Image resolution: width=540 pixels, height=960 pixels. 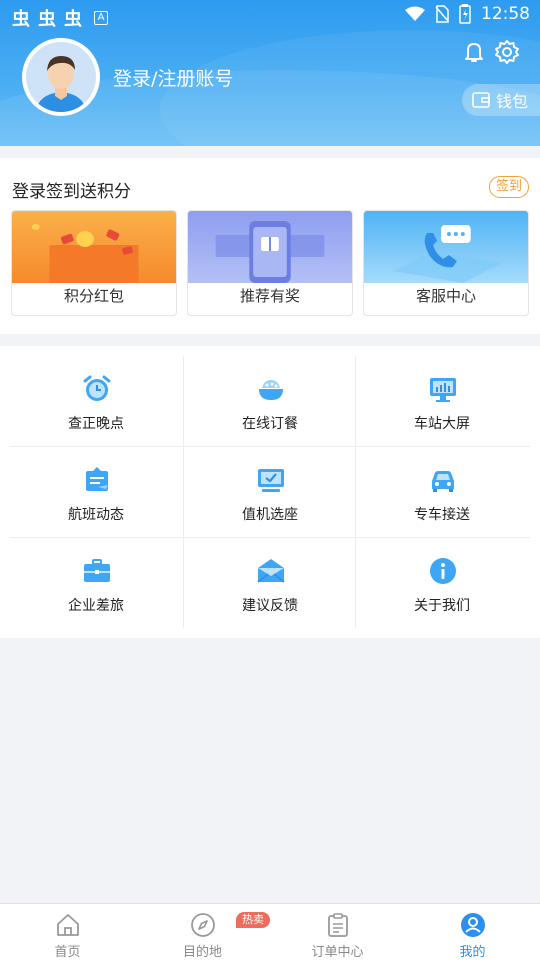 What do you see at coordinates (203, 925) in the screenshot?
I see `compass-icon` at bounding box center [203, 925].